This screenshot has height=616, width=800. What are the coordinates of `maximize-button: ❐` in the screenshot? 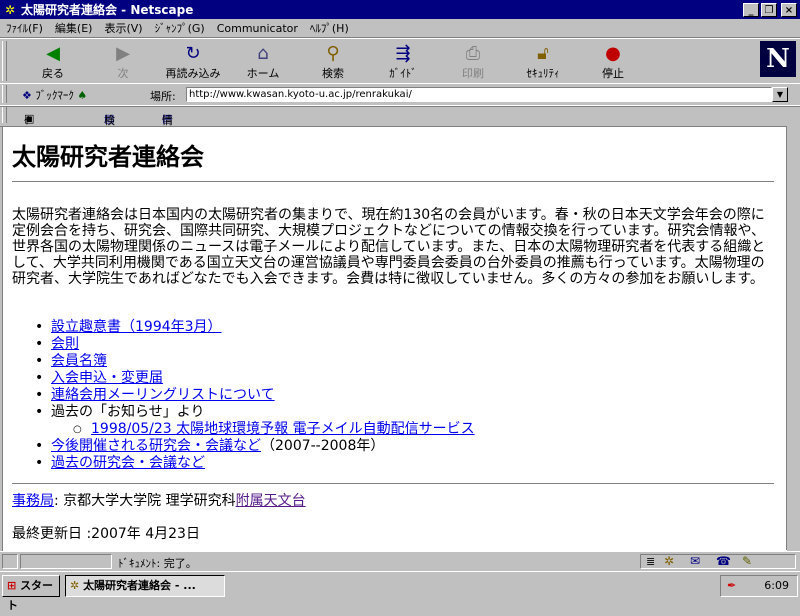 It's located at (769, 9).